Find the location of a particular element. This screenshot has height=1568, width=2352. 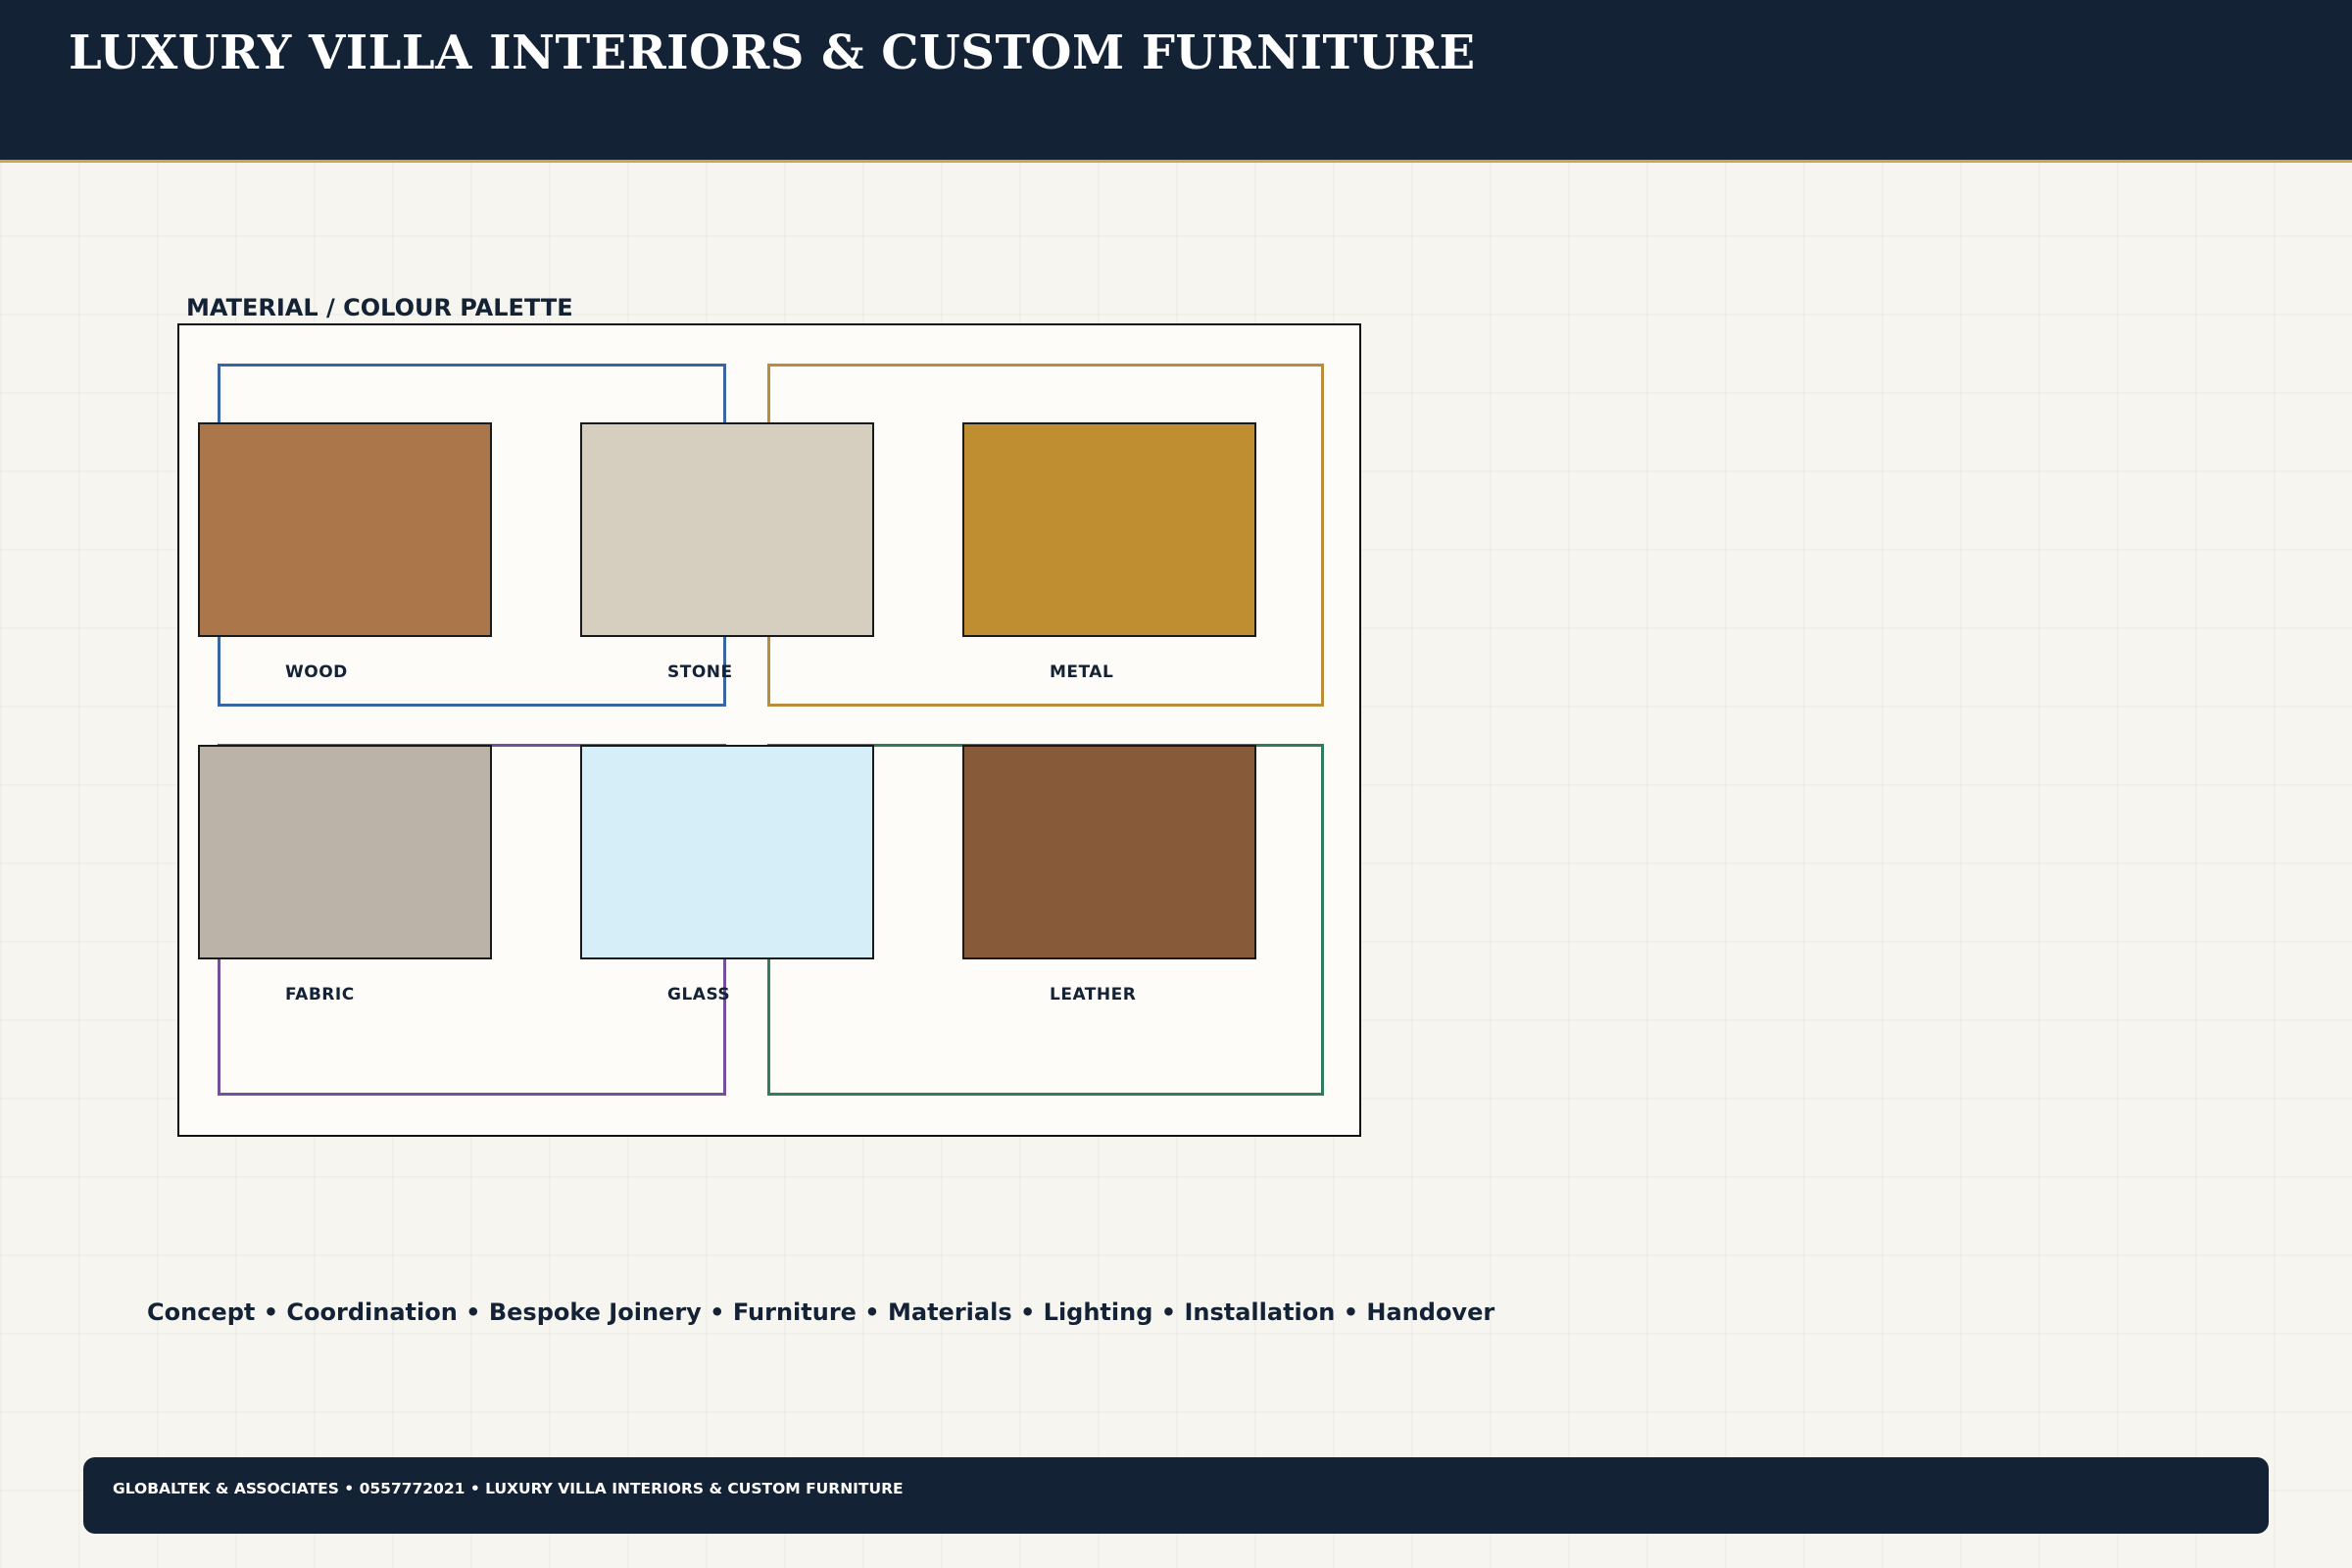

swatch-label-glass: GLASS is located at coordinates (699, 994).